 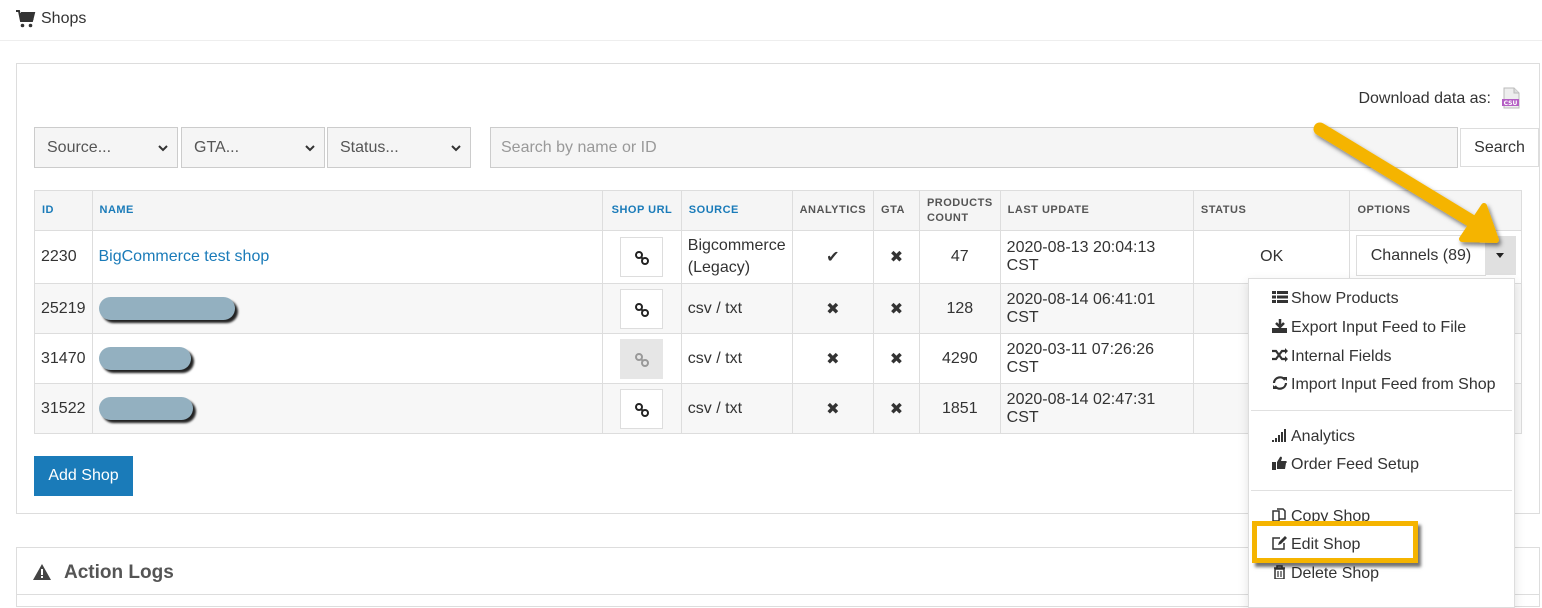 What do you see at coordinates (63, 408) in the screenshot?
I see `shop-id: 31522` at bounding box center [63, 408].